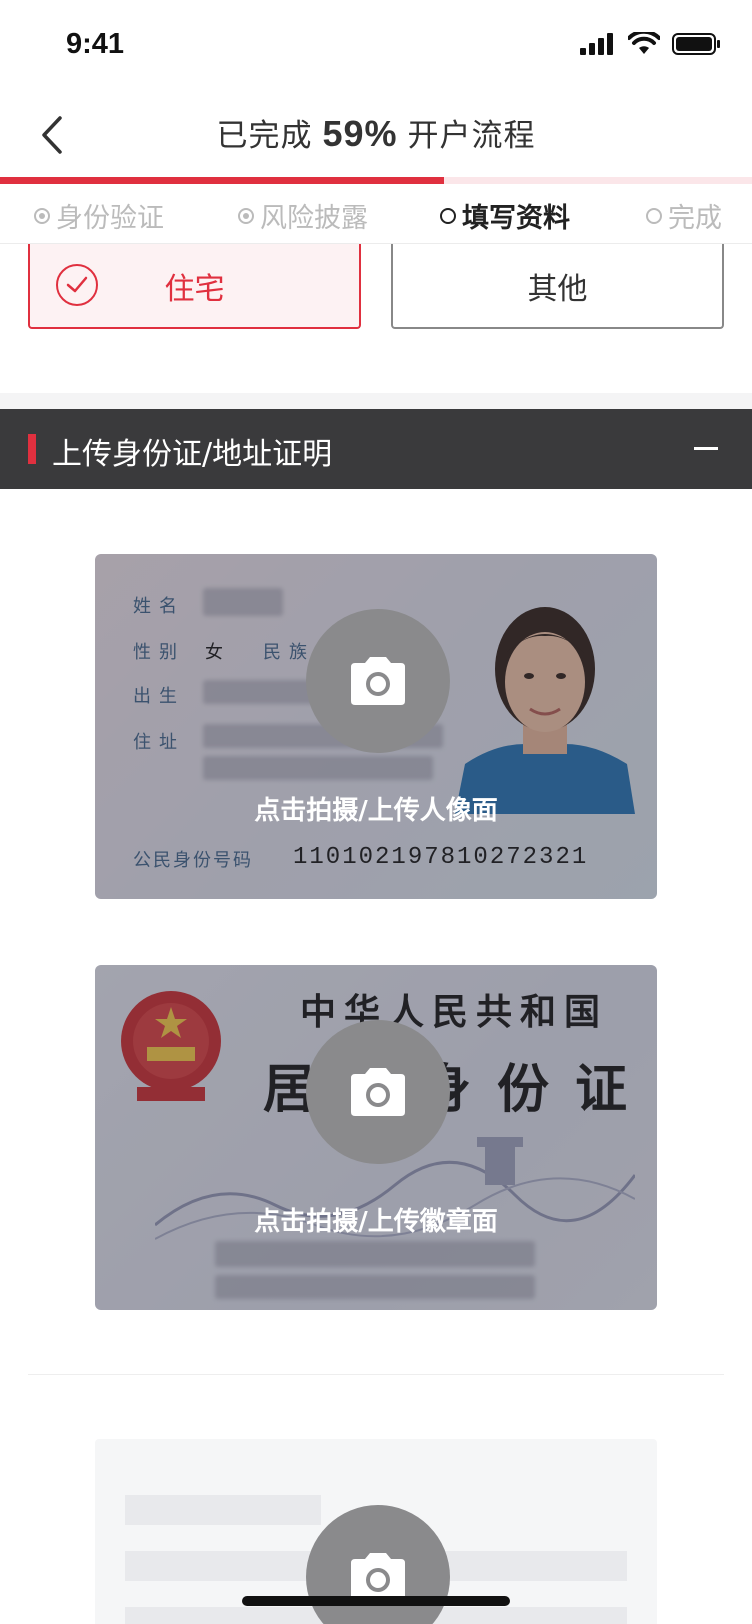 The image size is (752, 1624). I want to click on step-label: 身份验证, so click(110, 218).